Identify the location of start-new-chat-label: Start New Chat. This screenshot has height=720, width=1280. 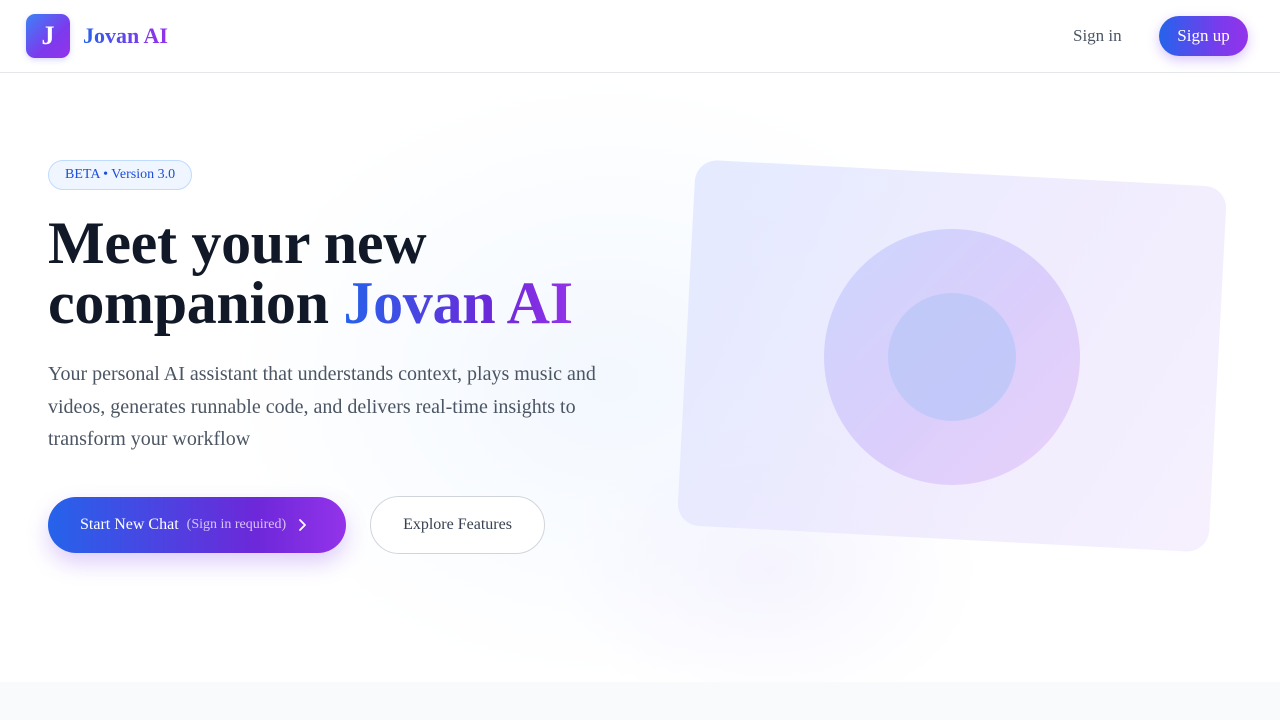
(129, 524).